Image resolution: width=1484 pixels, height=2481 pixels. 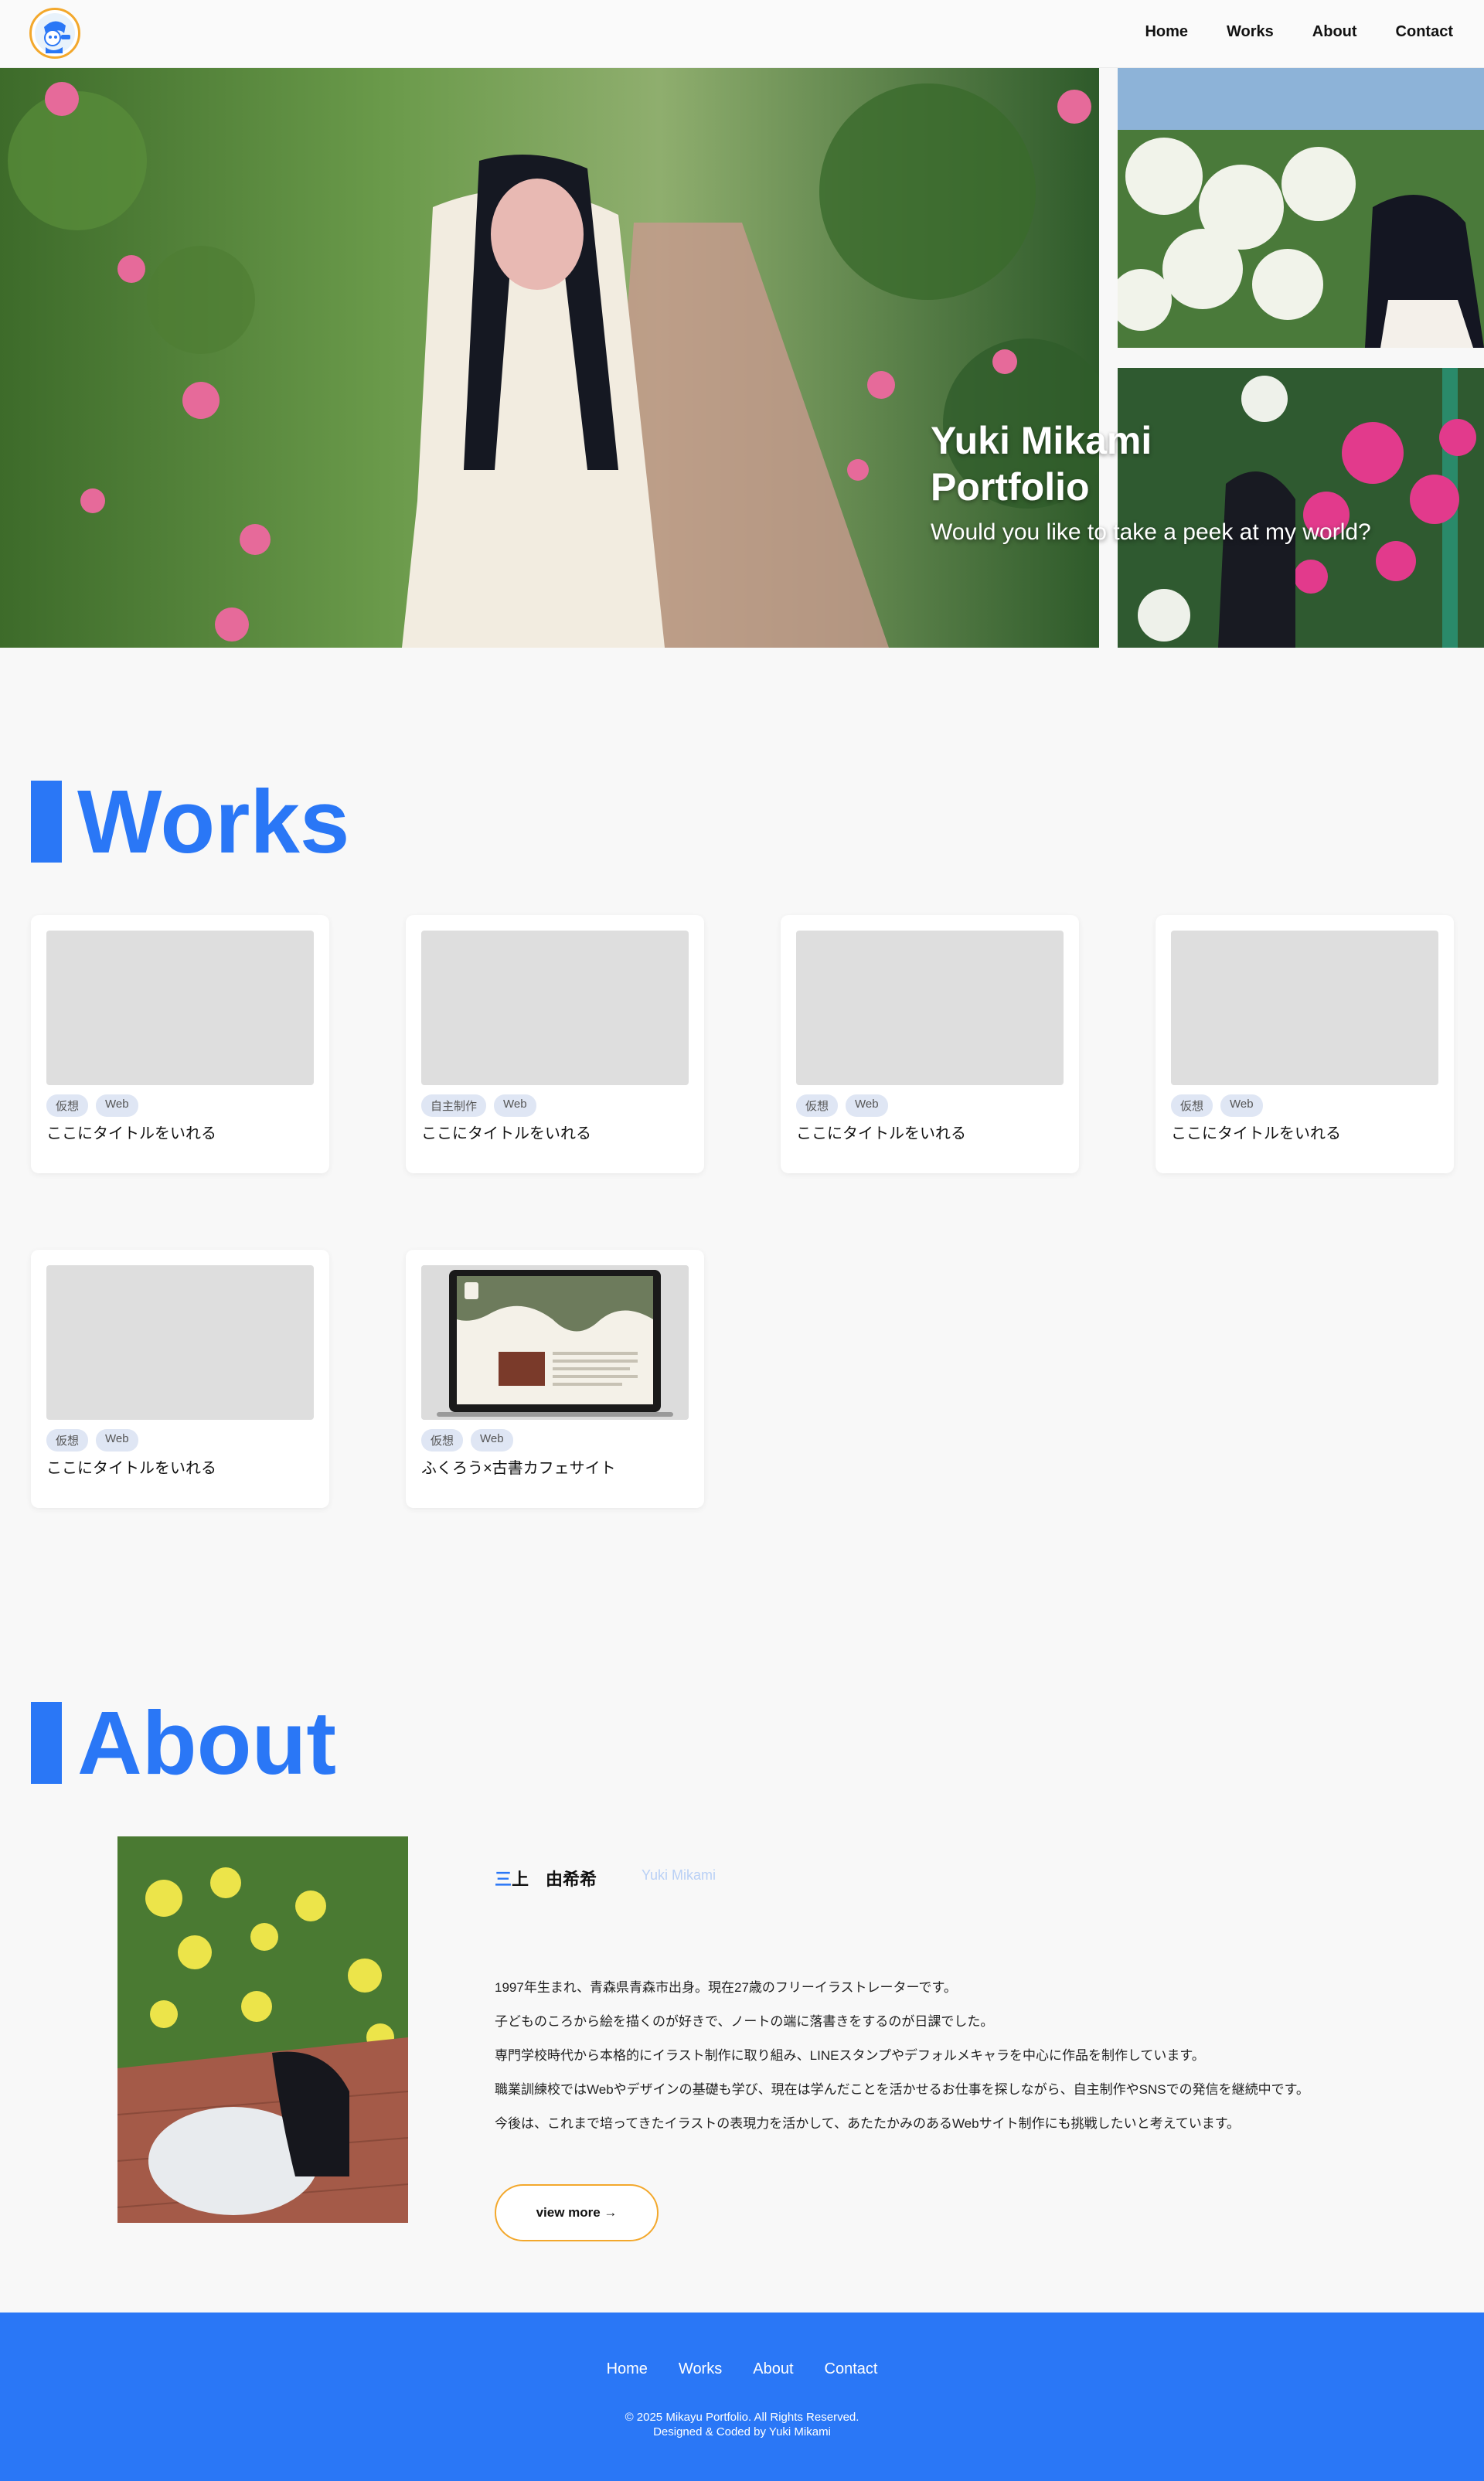 I want to click on work-card-2: 自主制作 Web ここにタイトルをいれる, so click(x=555, y=1044).